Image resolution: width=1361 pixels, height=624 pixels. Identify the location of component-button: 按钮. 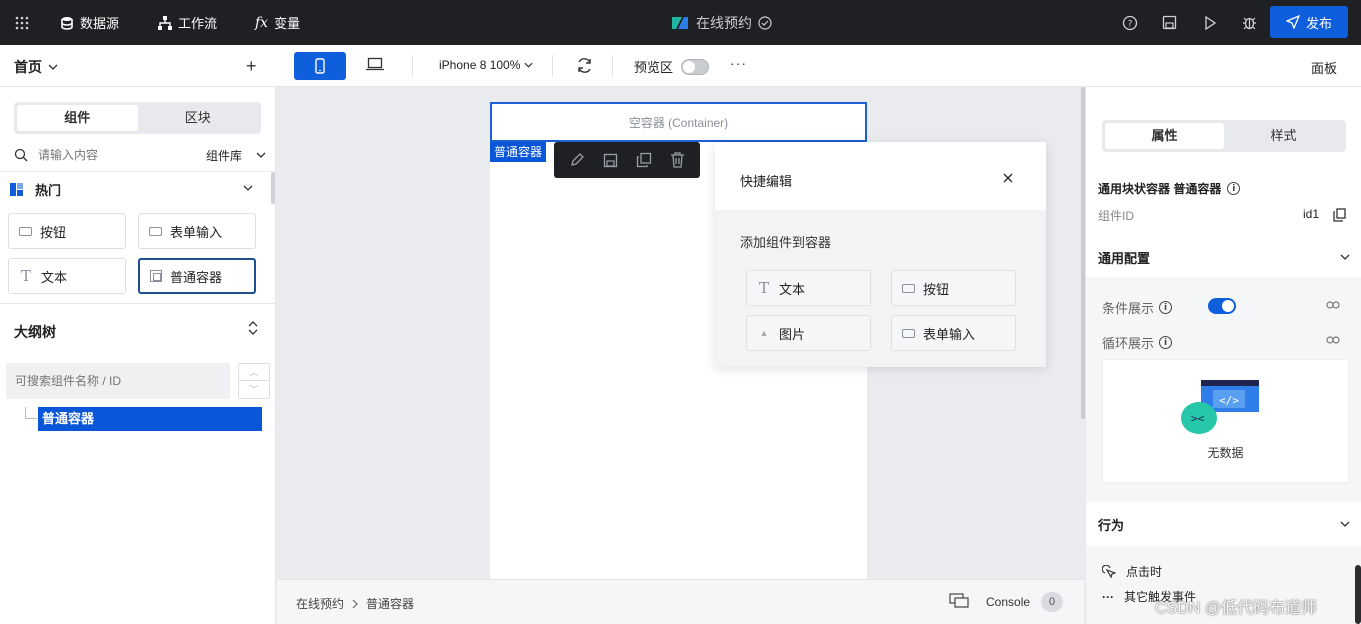
(67, 231).